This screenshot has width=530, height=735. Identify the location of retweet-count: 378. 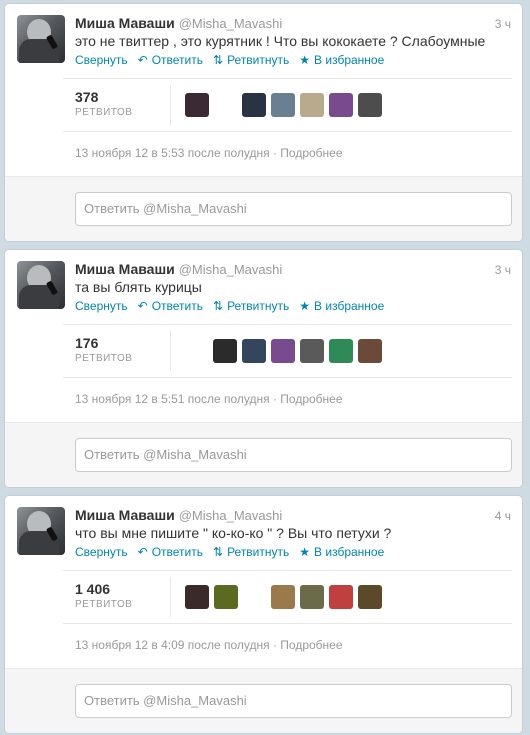
(87, 97).